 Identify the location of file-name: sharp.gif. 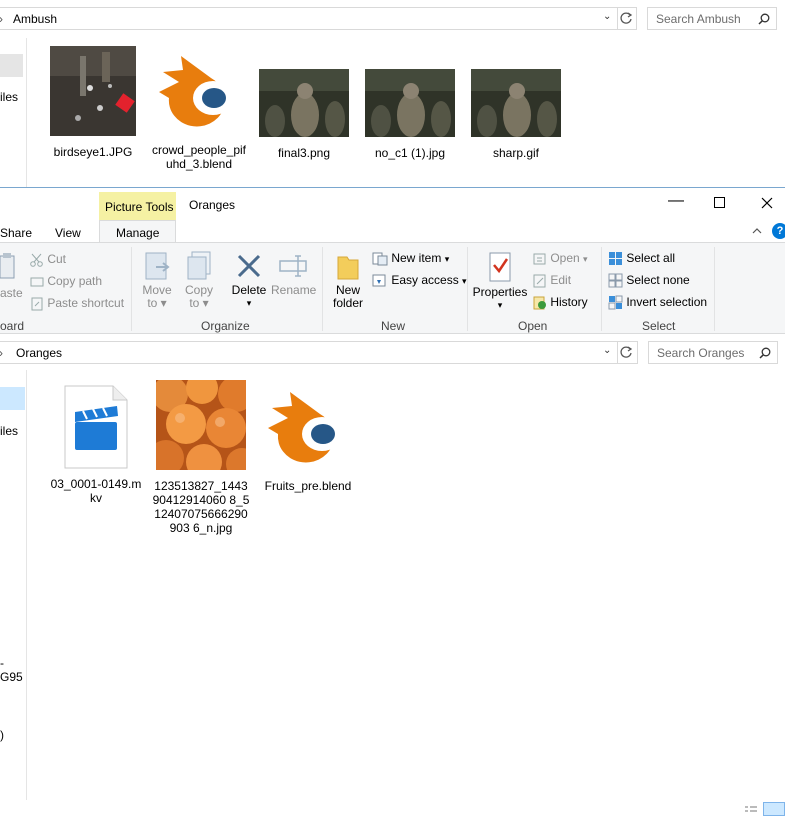
(516, 153).